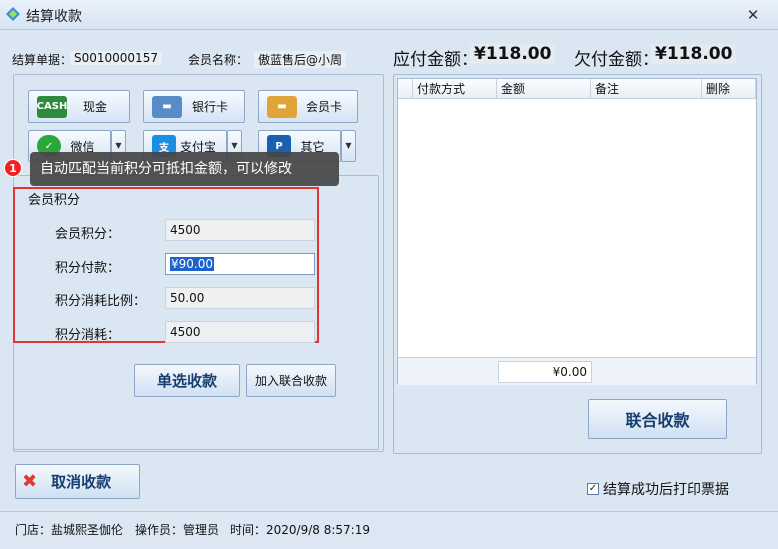 The height and width of the screenshot is (549, 778). What do you see at coordinates (753, 15) in the screenshot?
I see `close-icon: ✕` at bounding box center [753, 15].